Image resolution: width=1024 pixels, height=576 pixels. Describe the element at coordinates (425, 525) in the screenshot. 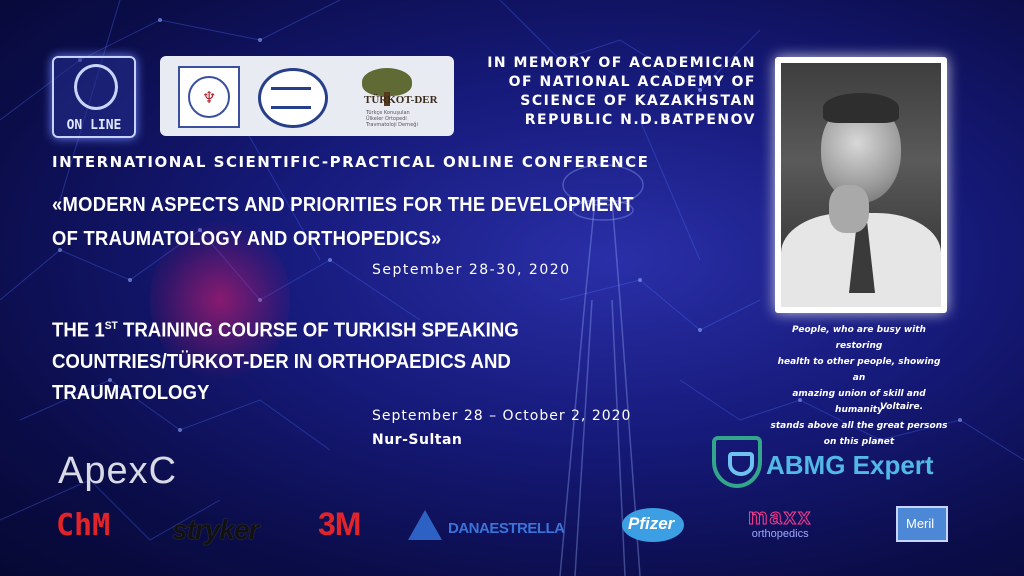

I see `triangle-icon` at that location.